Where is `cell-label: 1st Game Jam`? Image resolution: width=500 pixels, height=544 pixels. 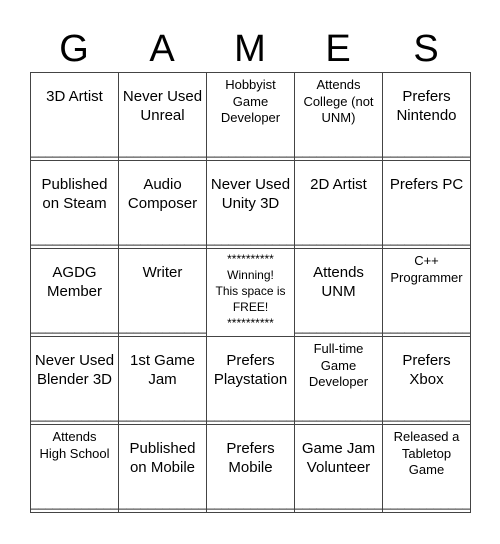 cell-label: 1st Game Jam is located at coordinates (162, 370).